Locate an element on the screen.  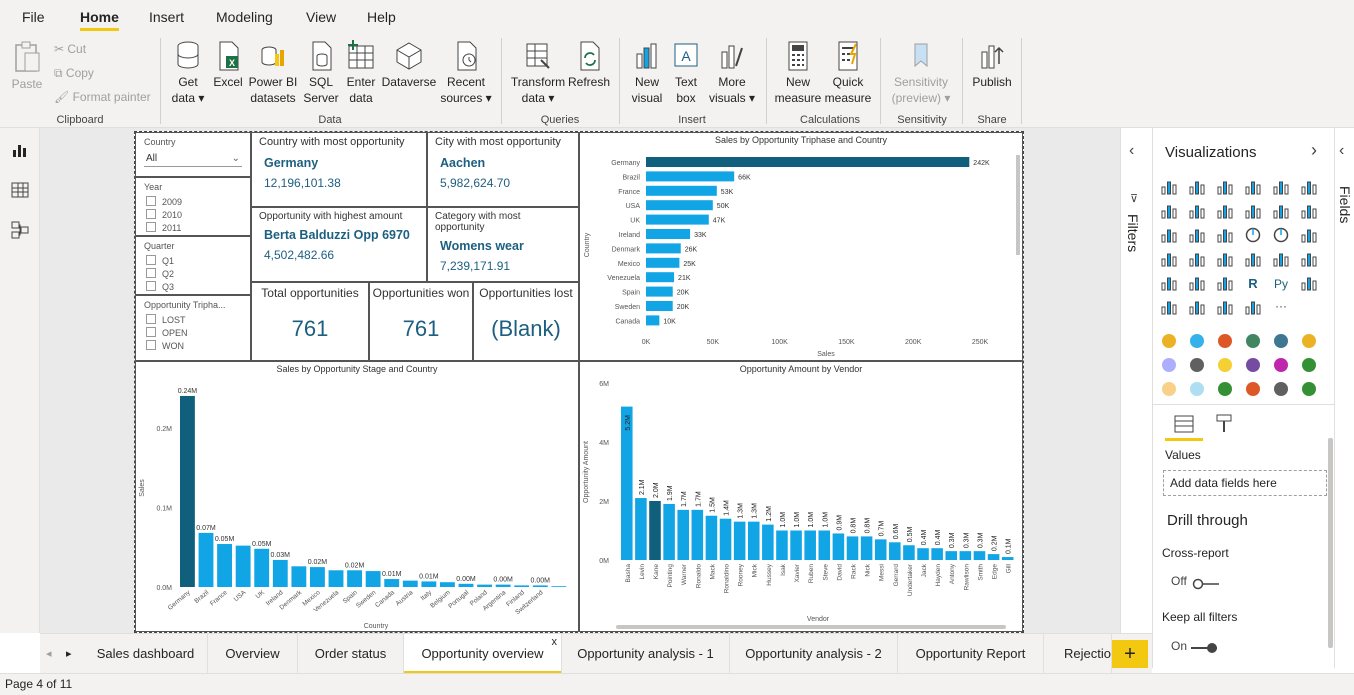
stacked-bar-icon is located at coordinates (1169, 187).